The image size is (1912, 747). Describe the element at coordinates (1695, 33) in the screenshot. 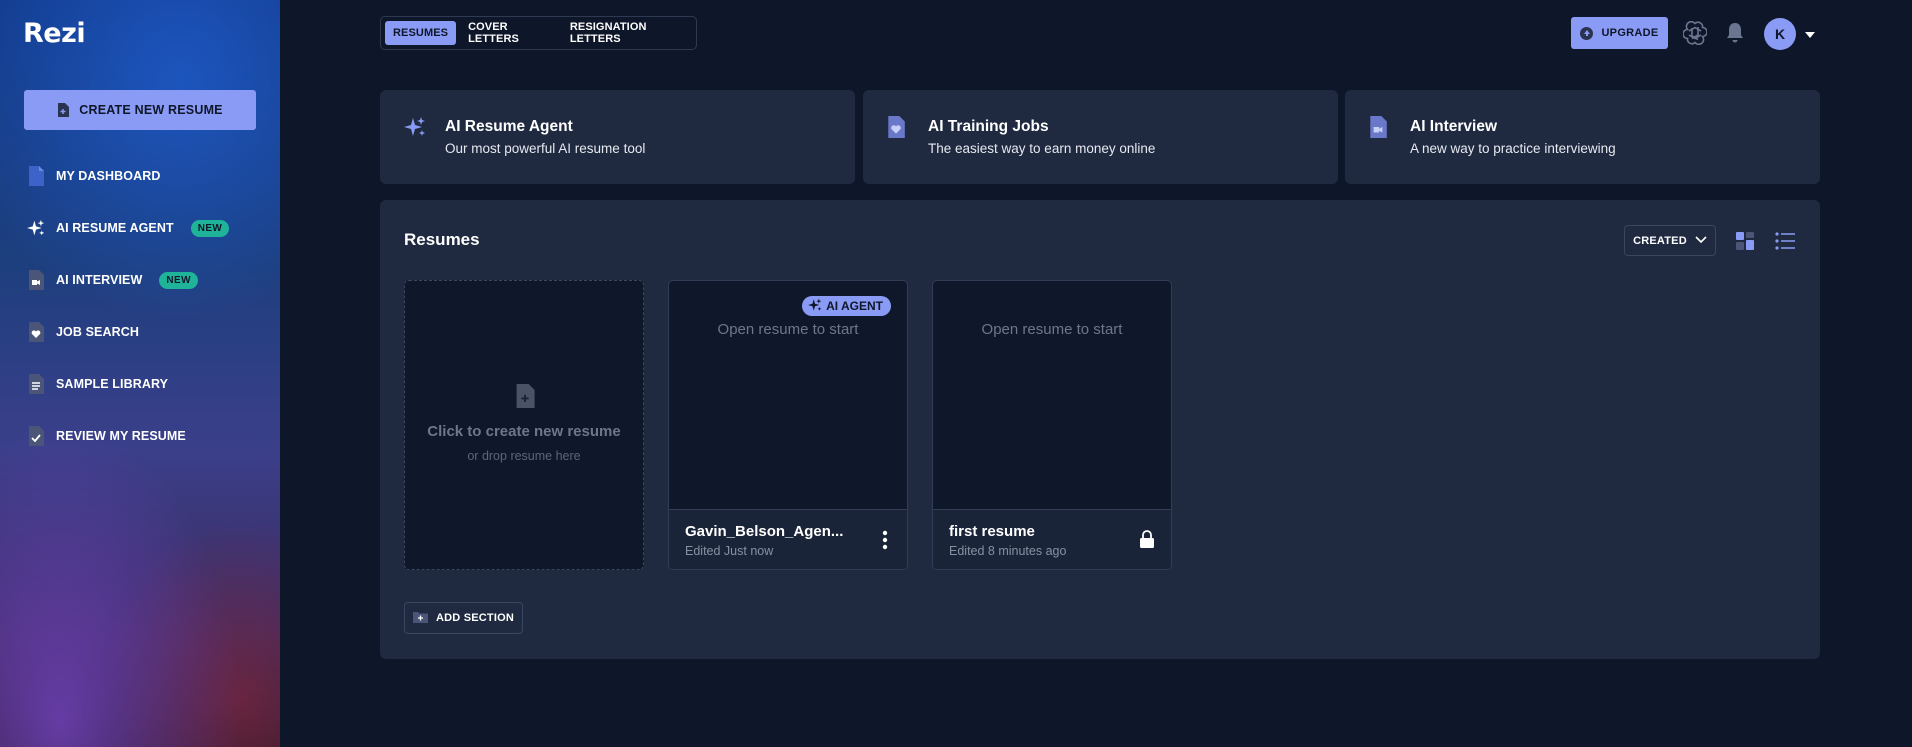

I see `ai-assistant-icon` at that location.